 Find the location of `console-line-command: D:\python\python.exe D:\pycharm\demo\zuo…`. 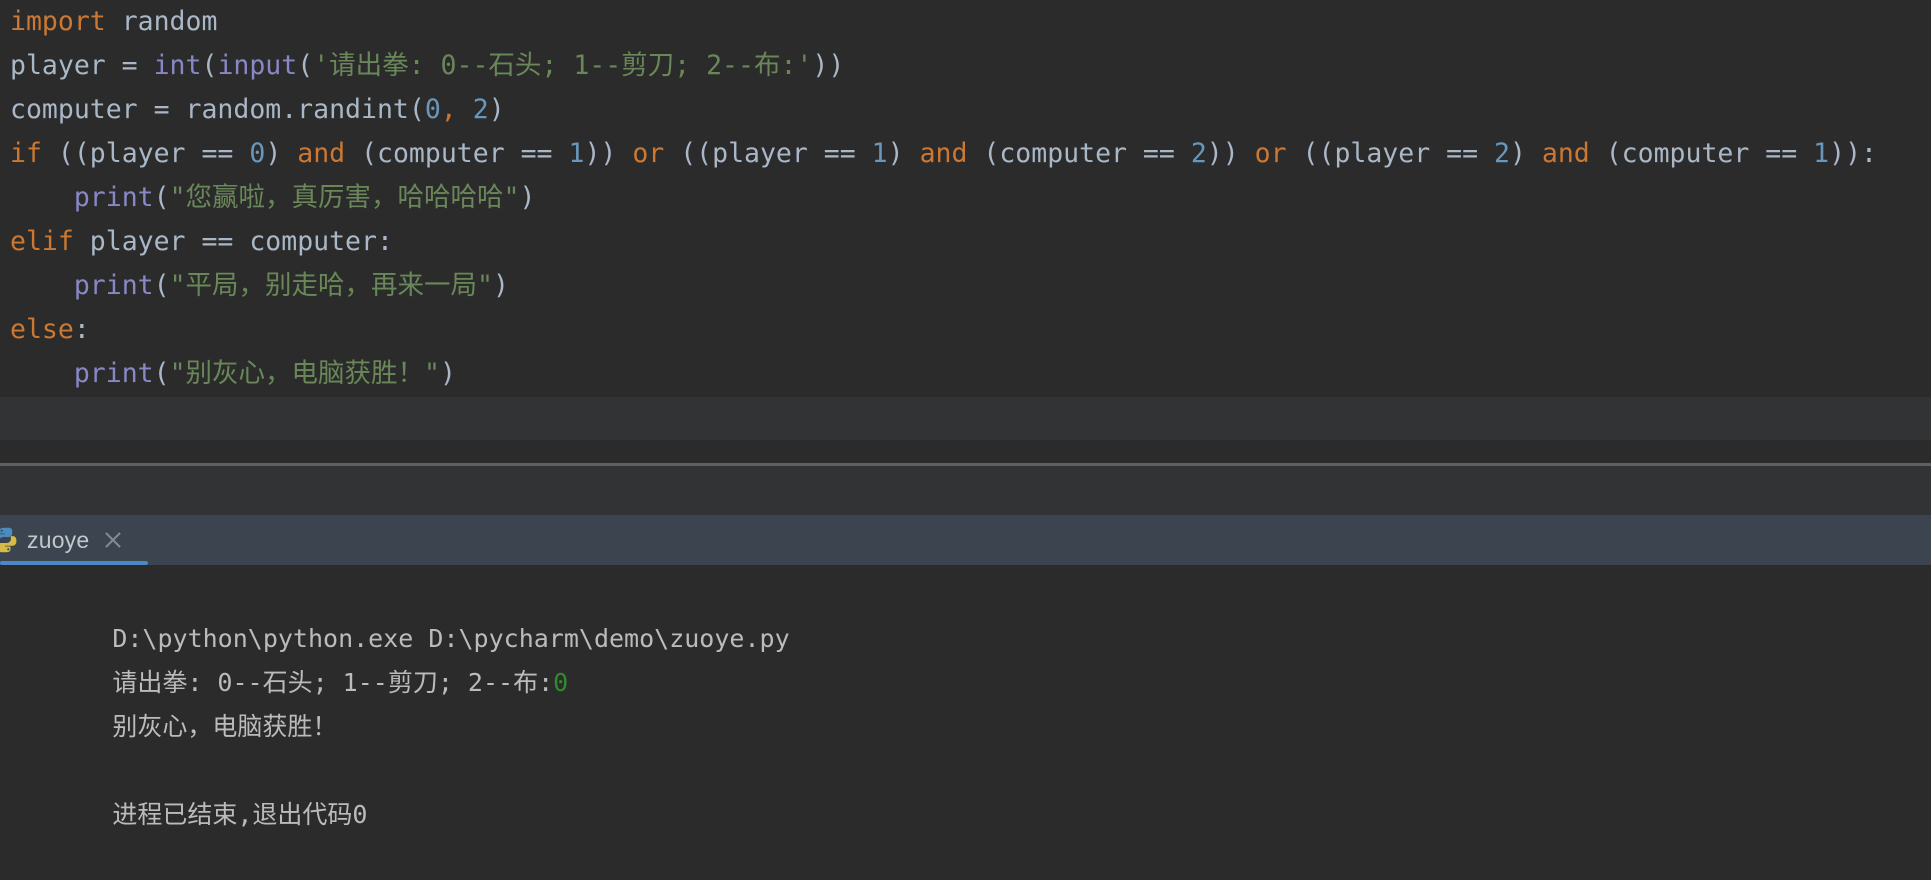

console-line-command: D:\python\python.exe D:\pycharm\demo\zuo… is located at coordinates (965, 613).